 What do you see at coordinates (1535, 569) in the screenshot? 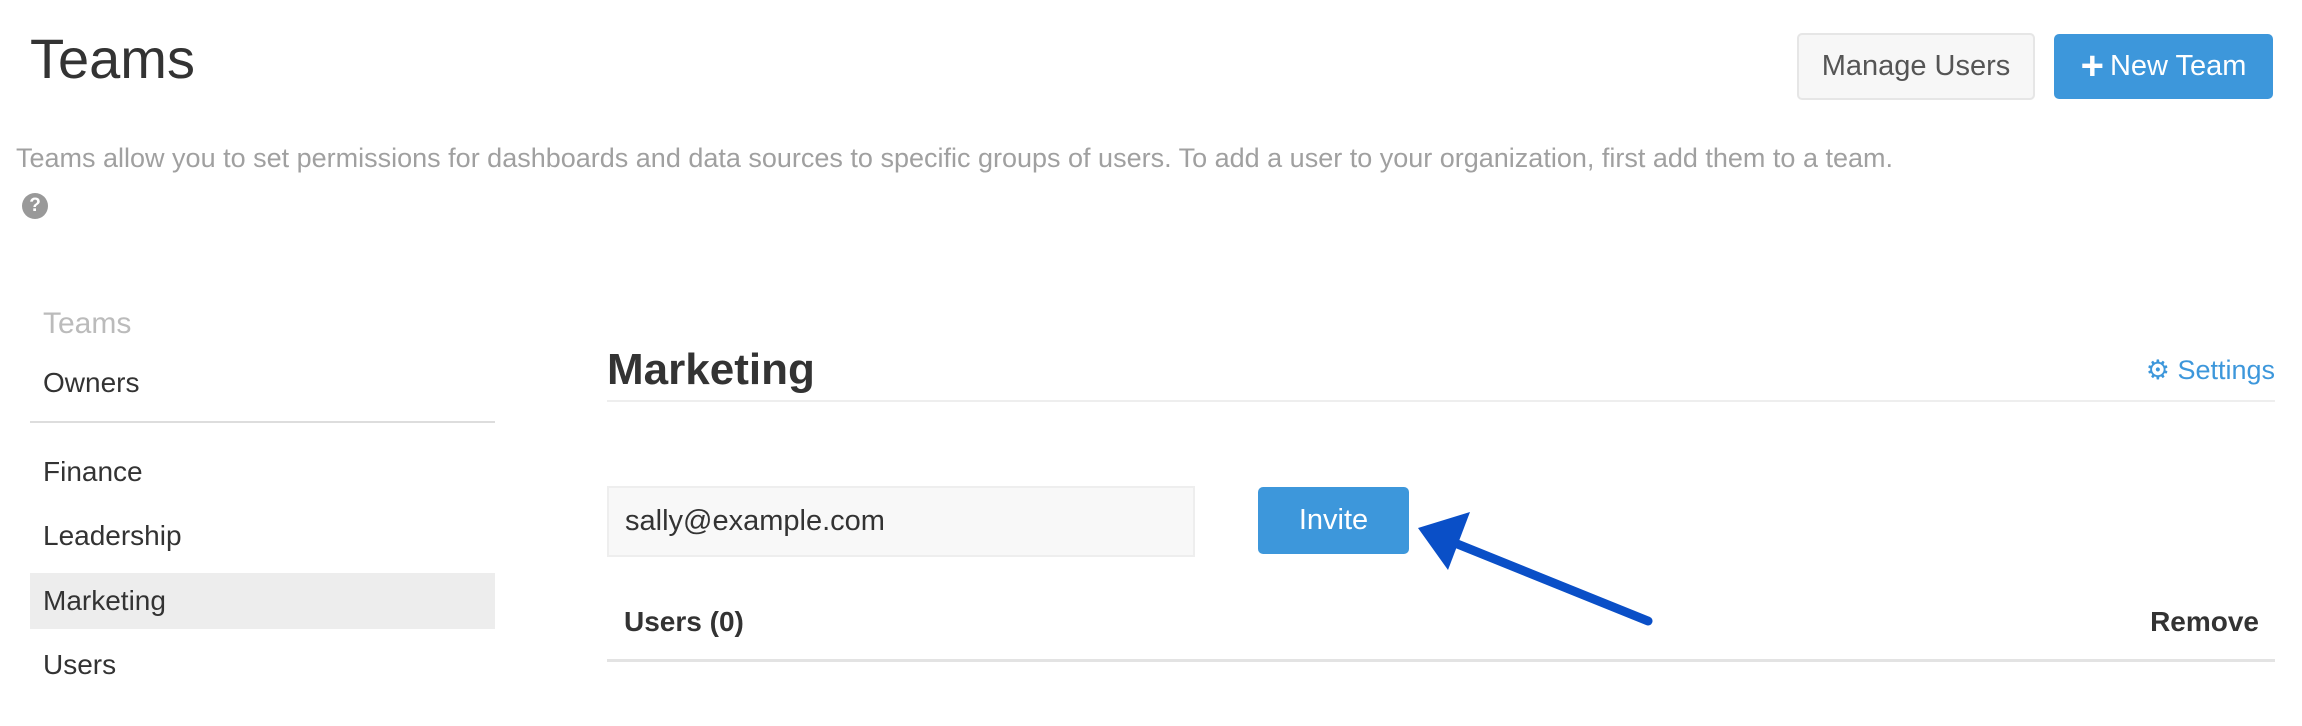
I see `arrow-annotation` at bounding box center [1535, 569].